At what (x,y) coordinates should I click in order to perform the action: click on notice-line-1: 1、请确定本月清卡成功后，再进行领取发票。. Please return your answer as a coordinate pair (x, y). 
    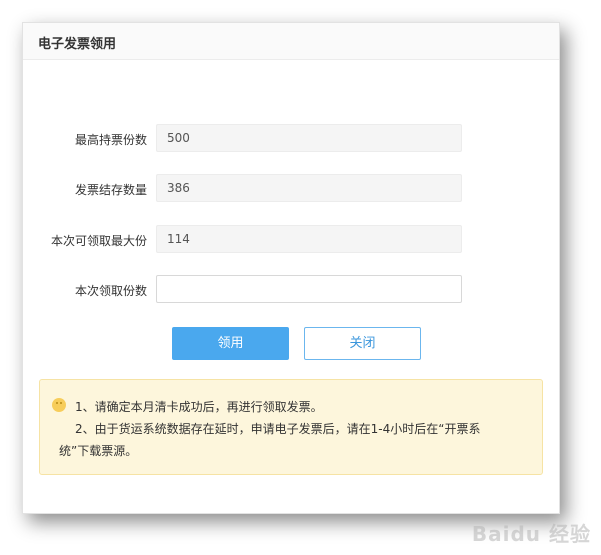
    Looking at the image, I should click on (199, 407).